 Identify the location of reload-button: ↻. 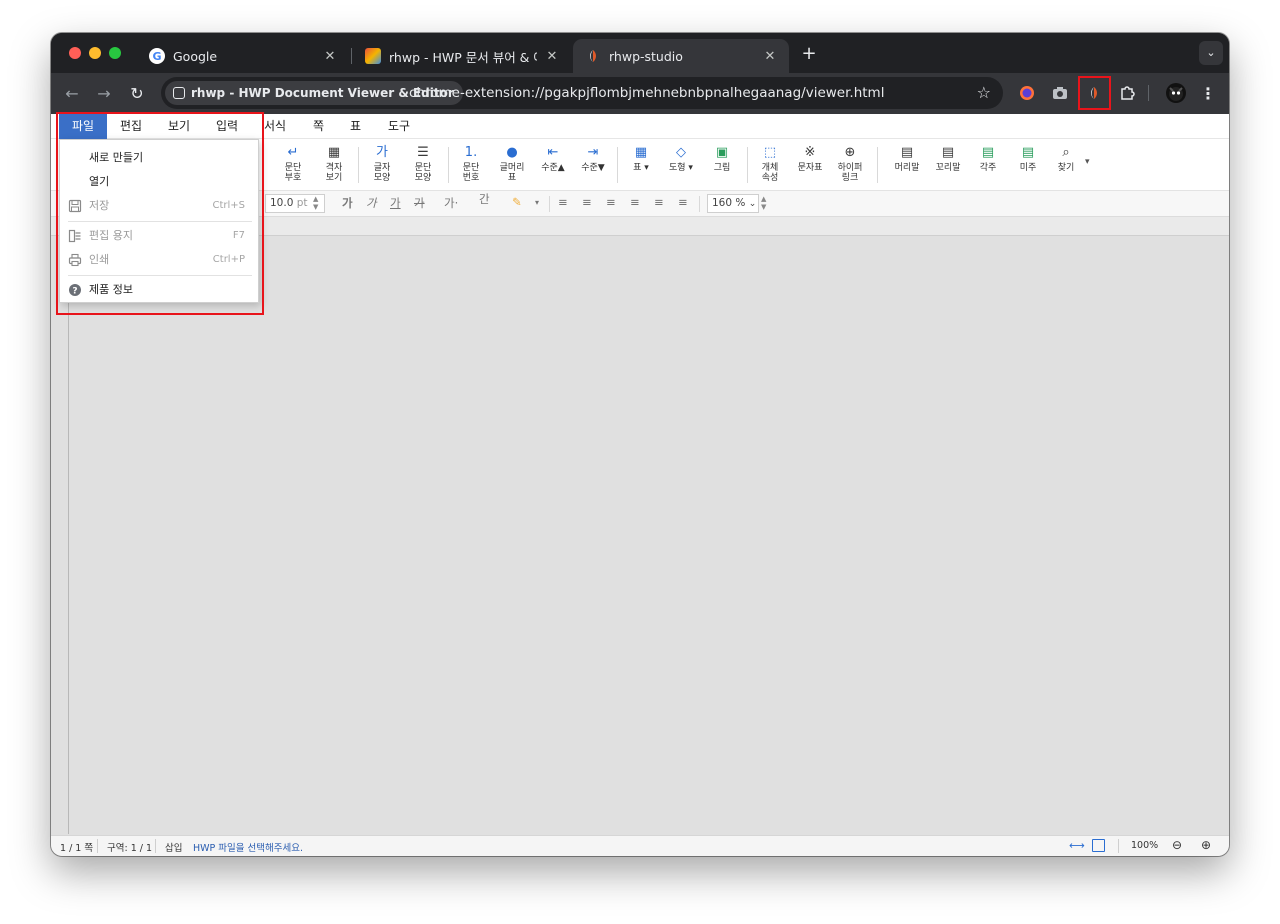
(137, 94).